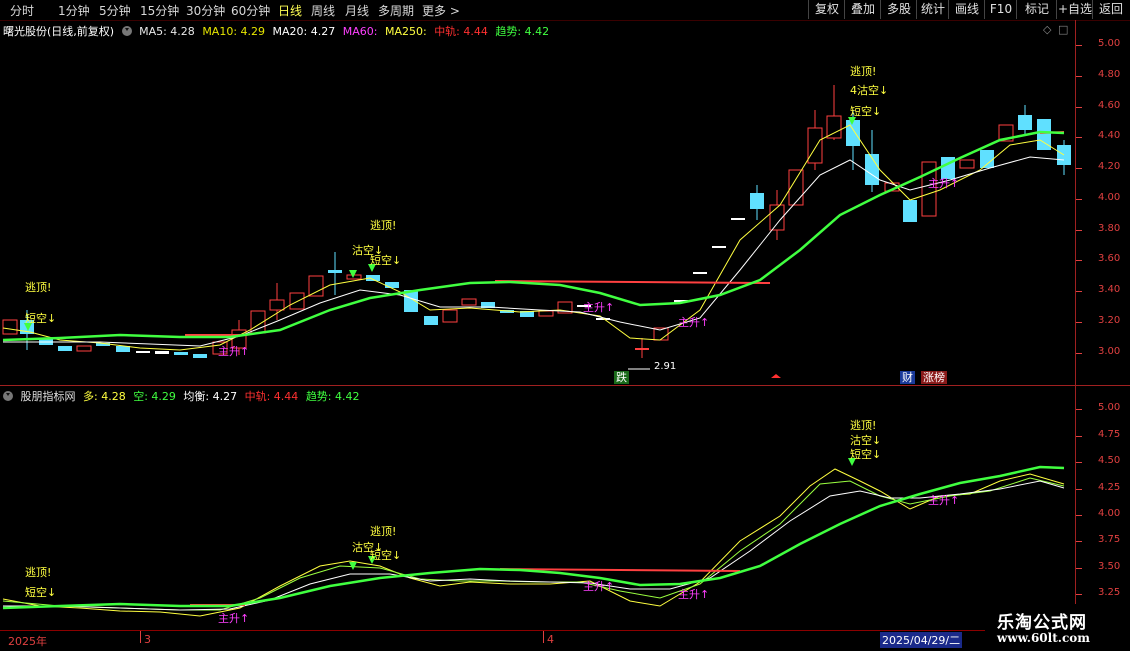 Image resolution: width=1130 pixels, height=651 pixels. Describe the element at coordinates (441, 10) in the screenshot. I see `period-tab-more: 更多 >` at that location.